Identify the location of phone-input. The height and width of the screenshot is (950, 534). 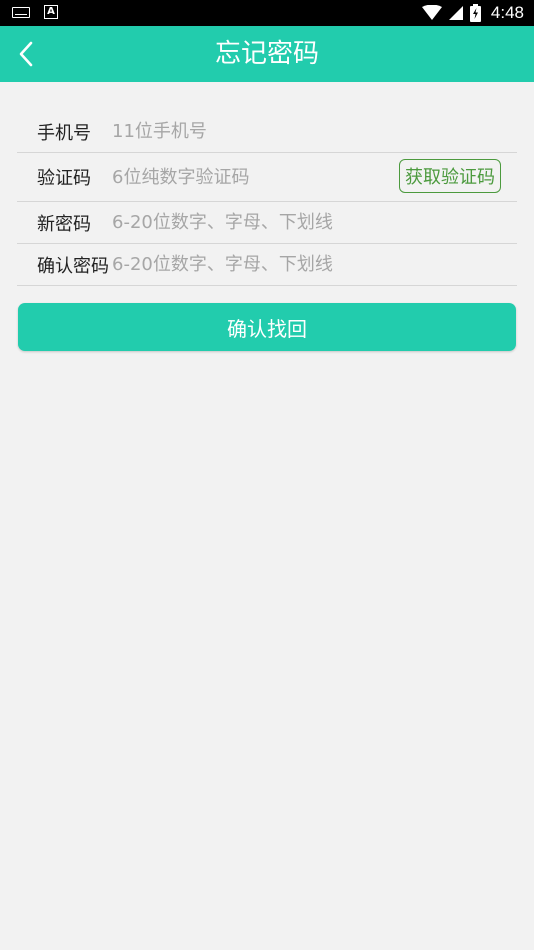
(314, 131).